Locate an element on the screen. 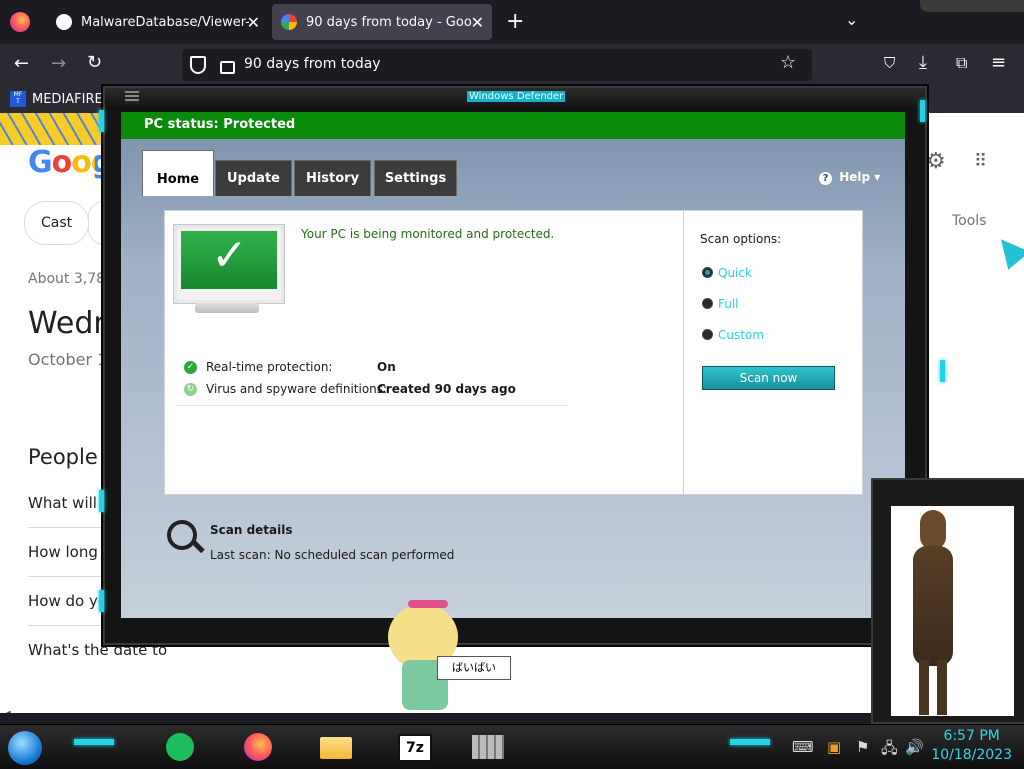  refresh-ok-icon: ↻ is located at coordinates (190, 389).